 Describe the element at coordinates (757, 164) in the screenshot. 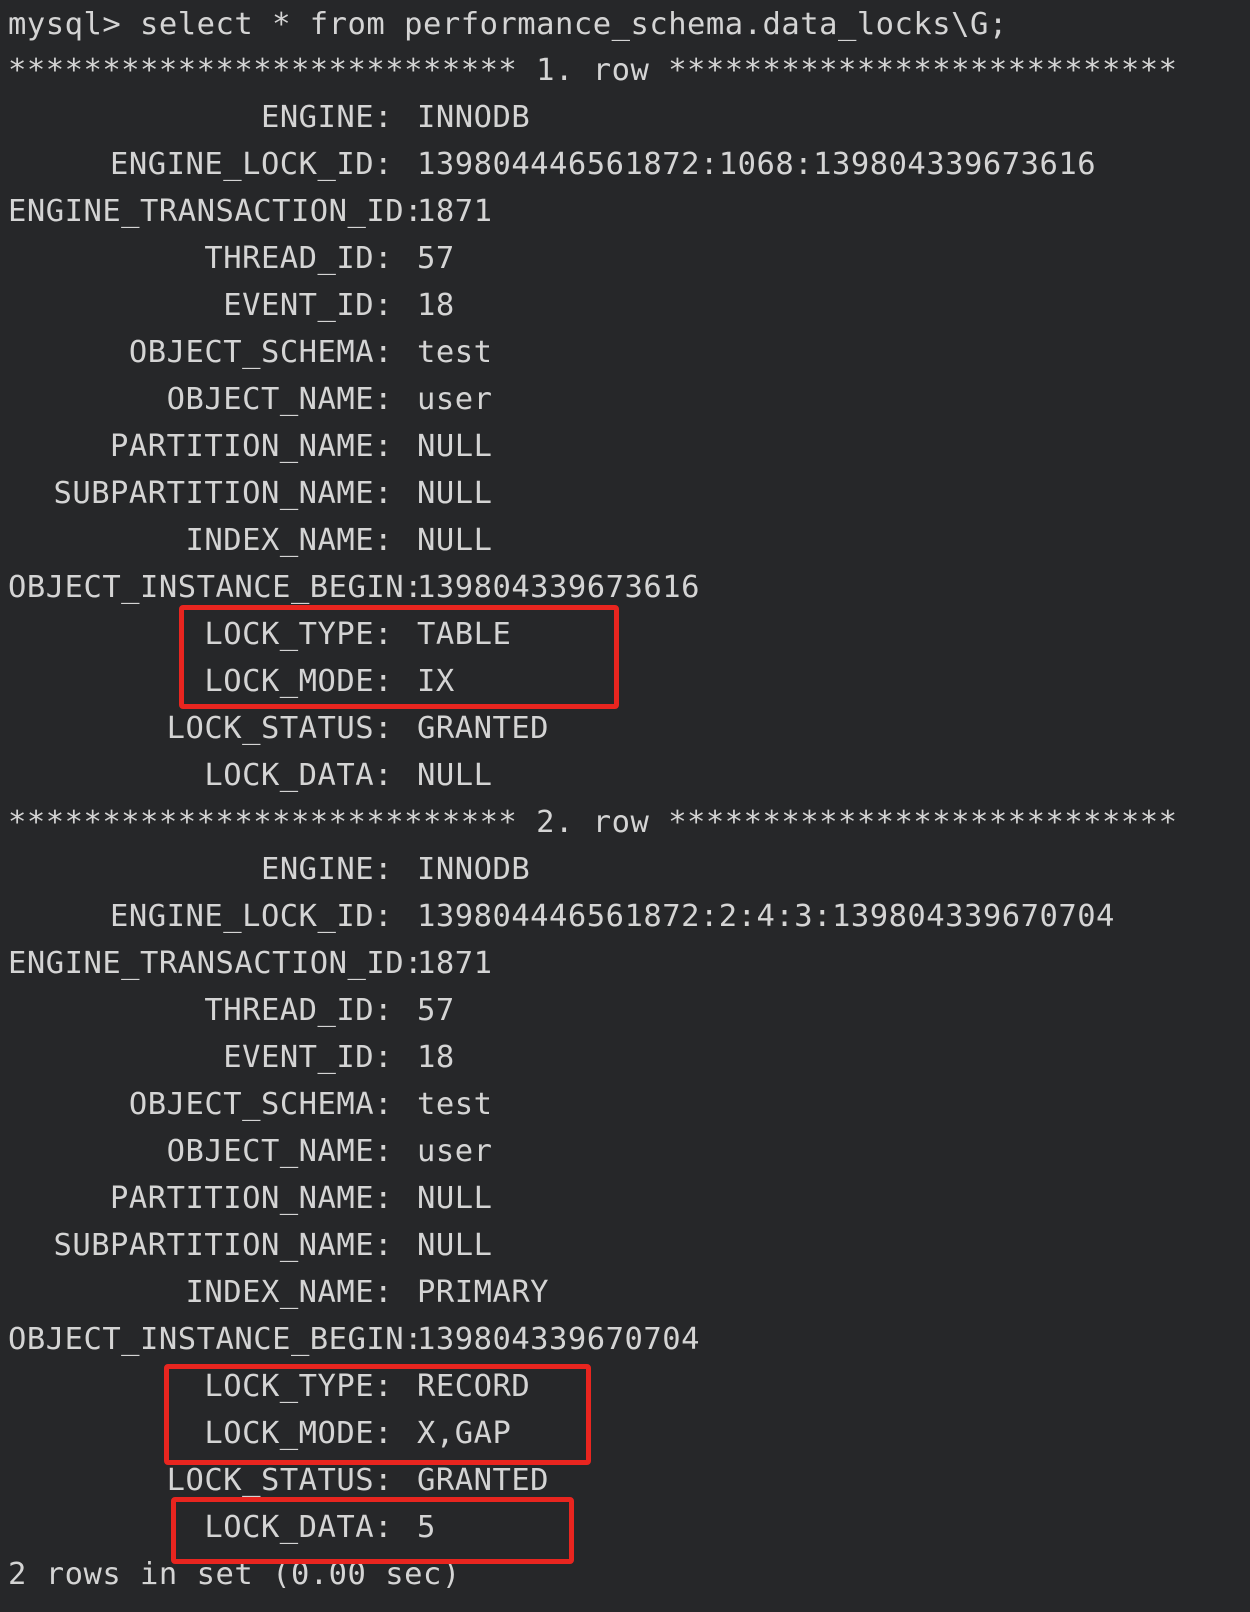

I see `field-value: 139804446561872:1068:139804339673616` at that location.